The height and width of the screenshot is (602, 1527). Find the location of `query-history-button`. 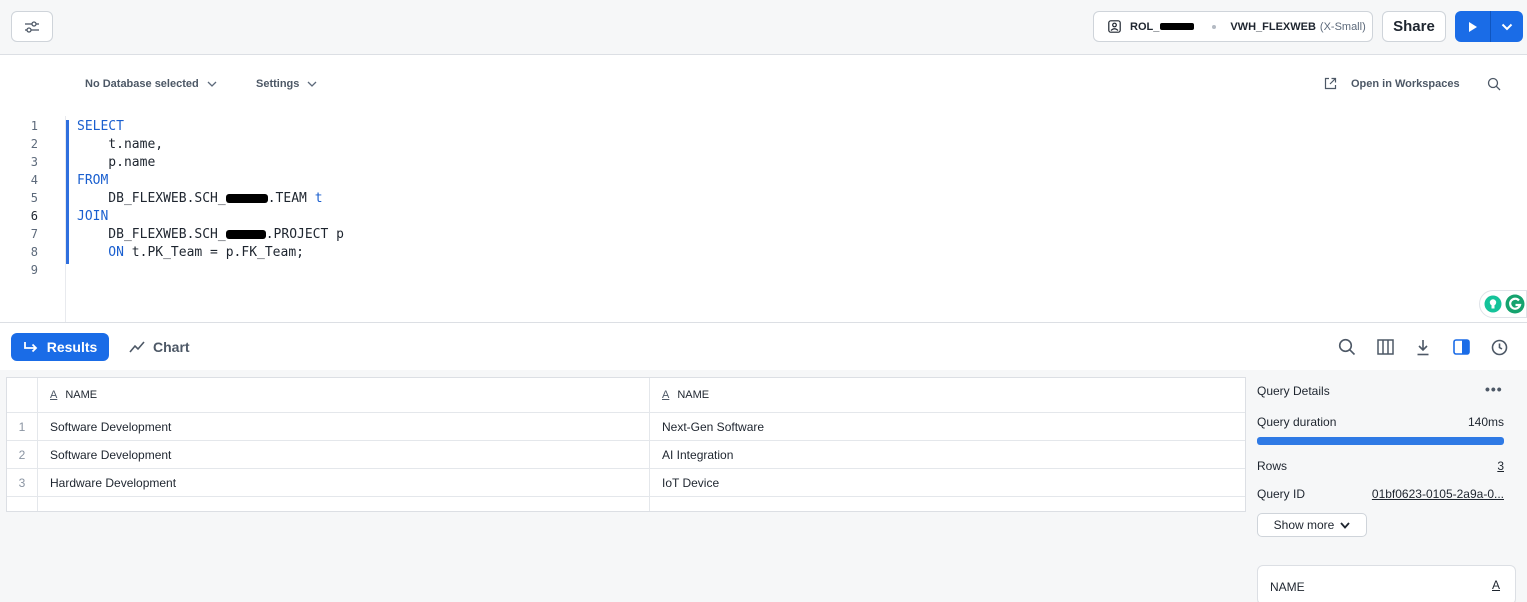

query-history-button is located at coordinates (1499, 347).